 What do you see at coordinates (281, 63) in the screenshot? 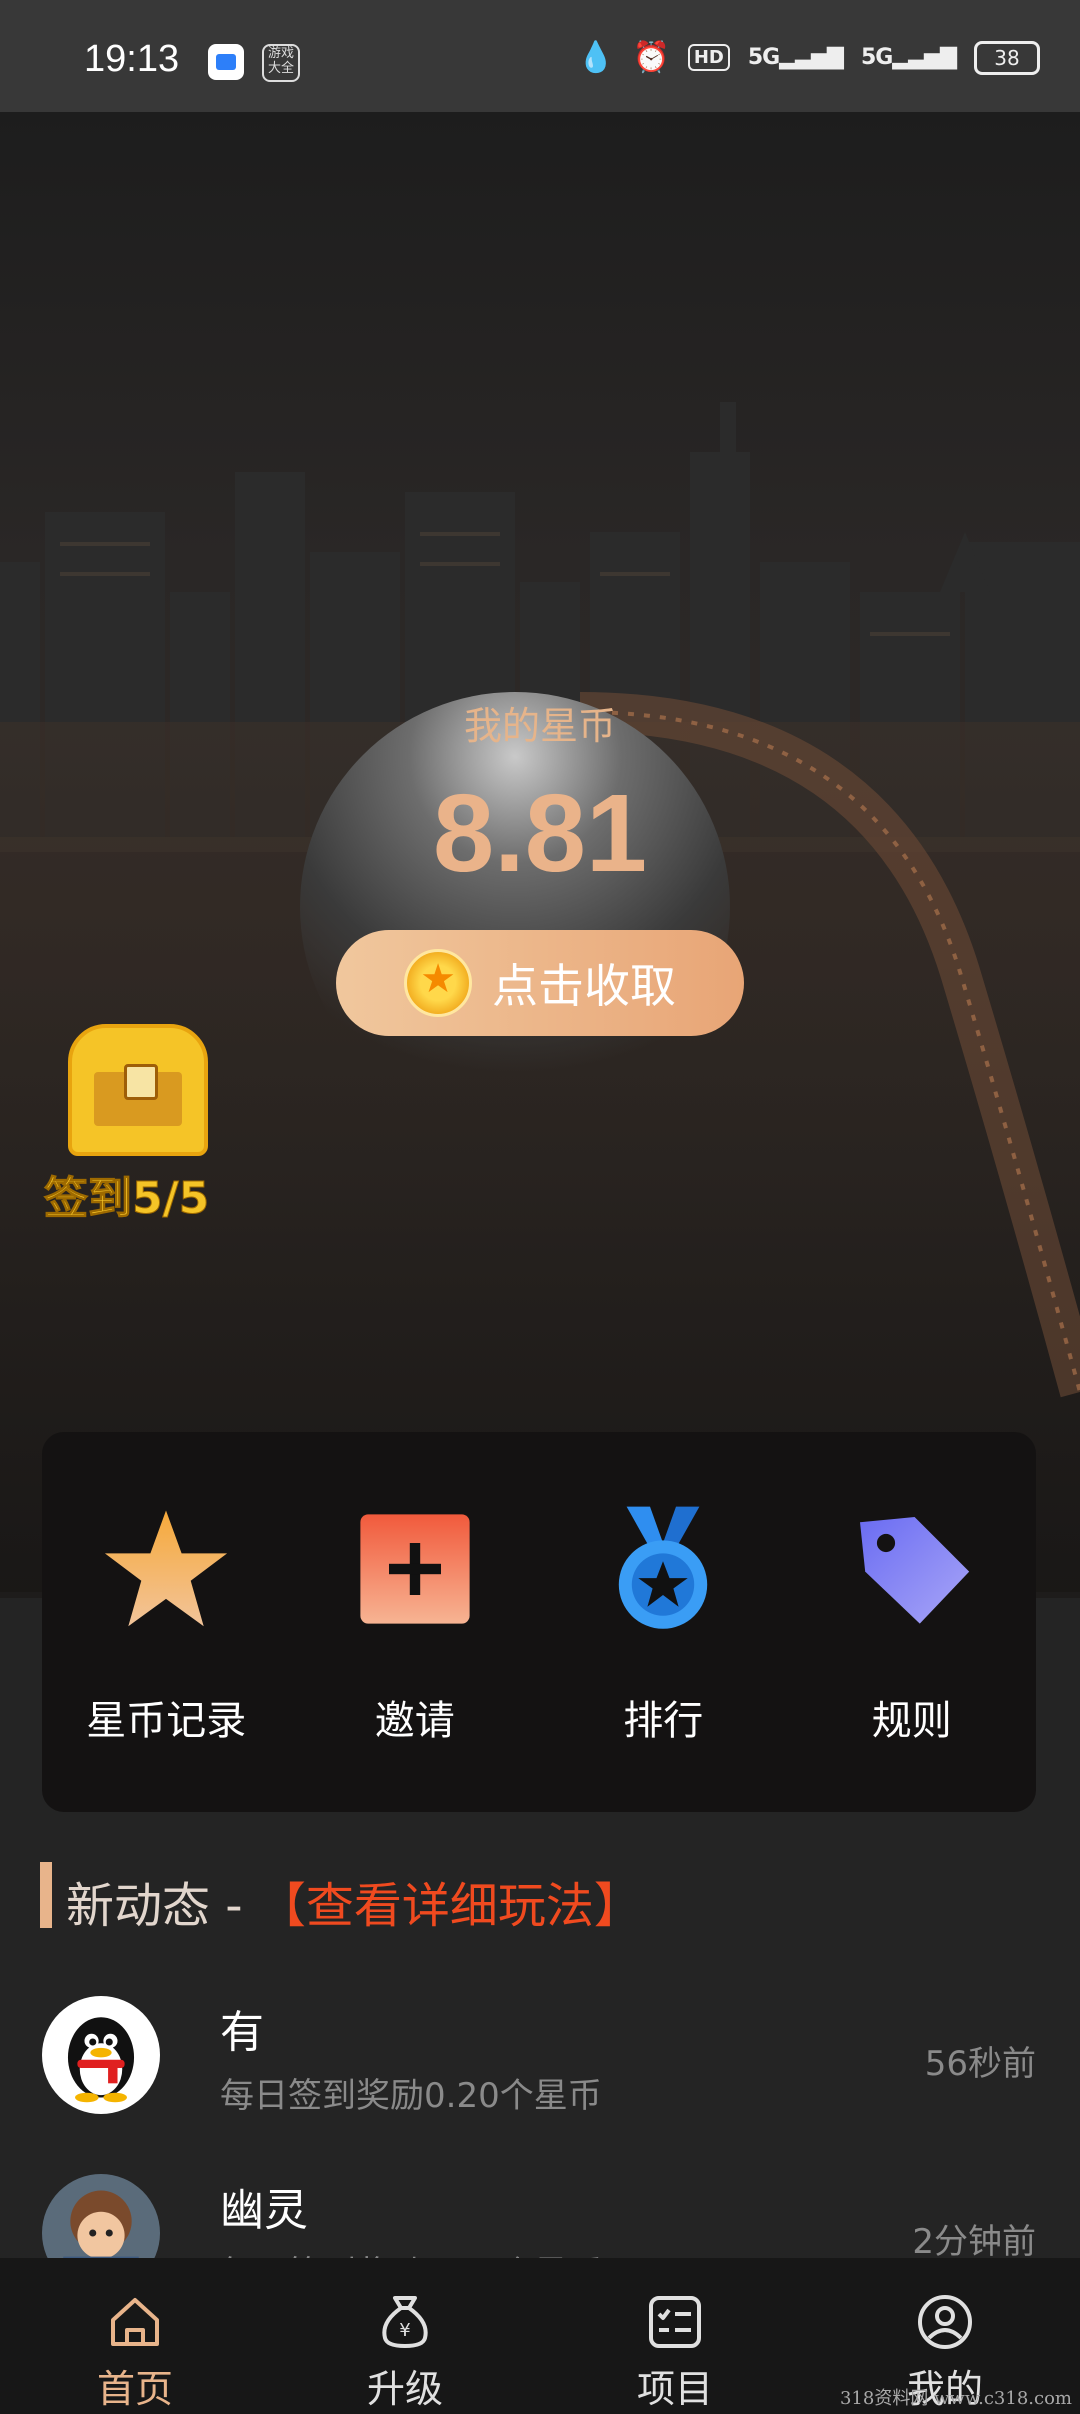
I see `game-center-icon: 游戏 大全` at bounding box center [281, 63].